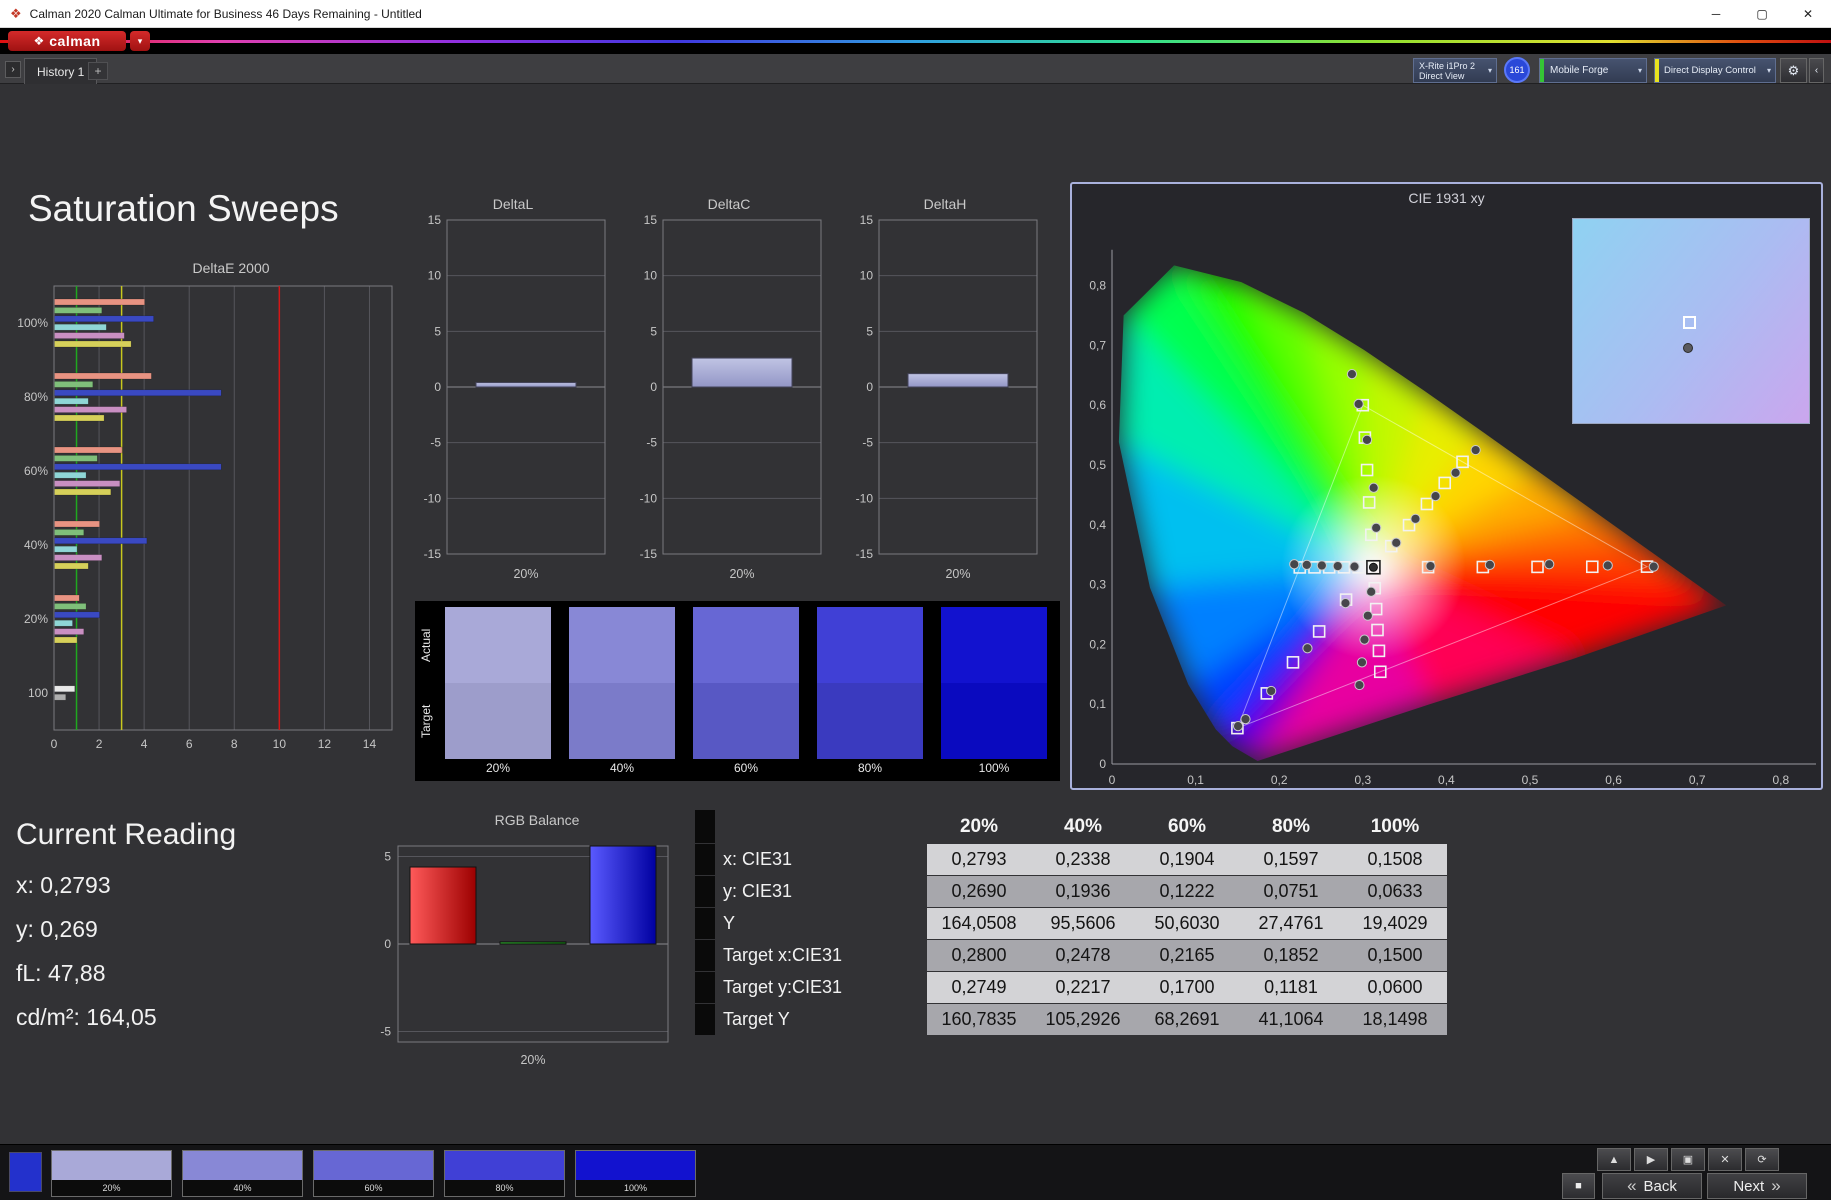  Describe the element at coordinates (958, 380) in the screenshot. I see `deltaH-bar` at that location.